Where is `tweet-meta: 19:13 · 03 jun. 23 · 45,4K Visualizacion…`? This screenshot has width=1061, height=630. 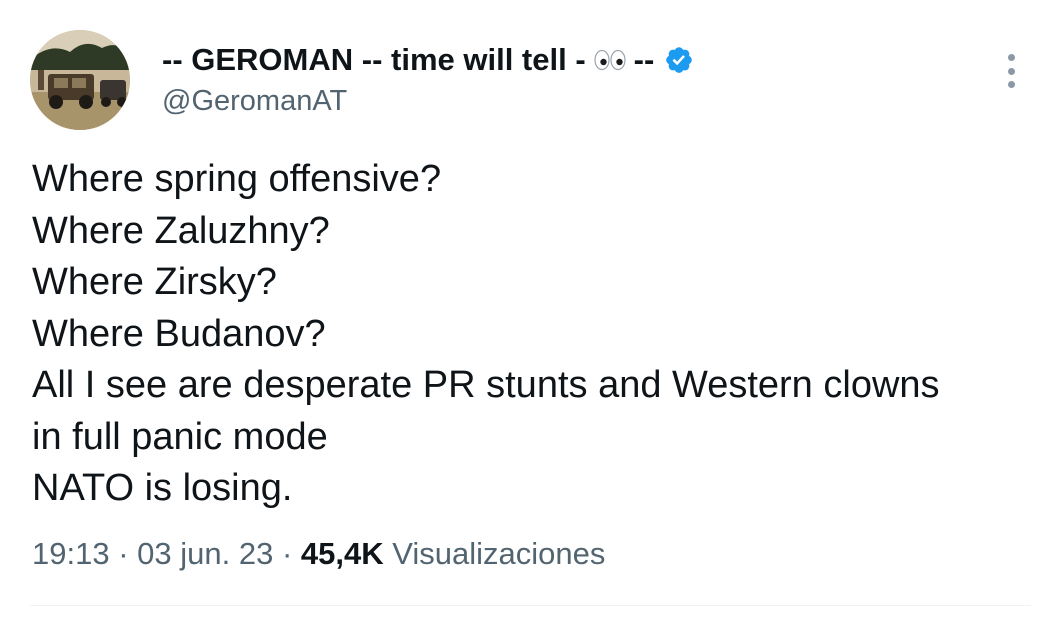 tweet-meta: 19:13 · 03 jun. 23 · 45,4K Visualizacion… is located at coordinates (318, 554).